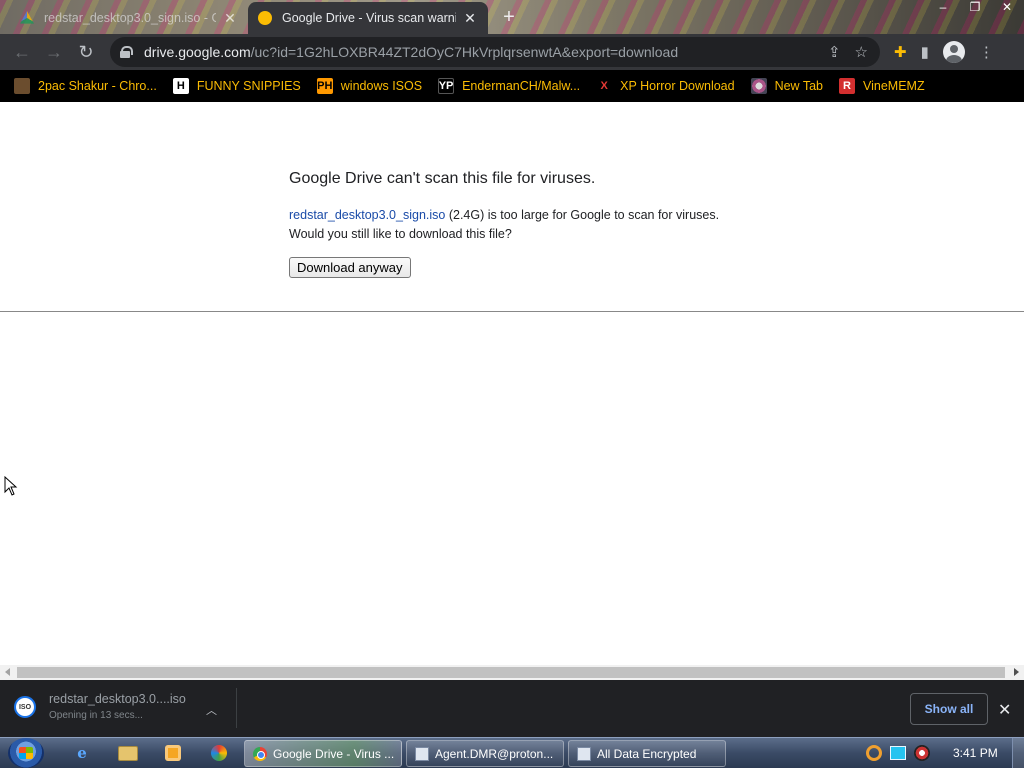 The height and width of the screenshot is (768, 1024). I want to click on new-tab-icon, so click(758, 86).